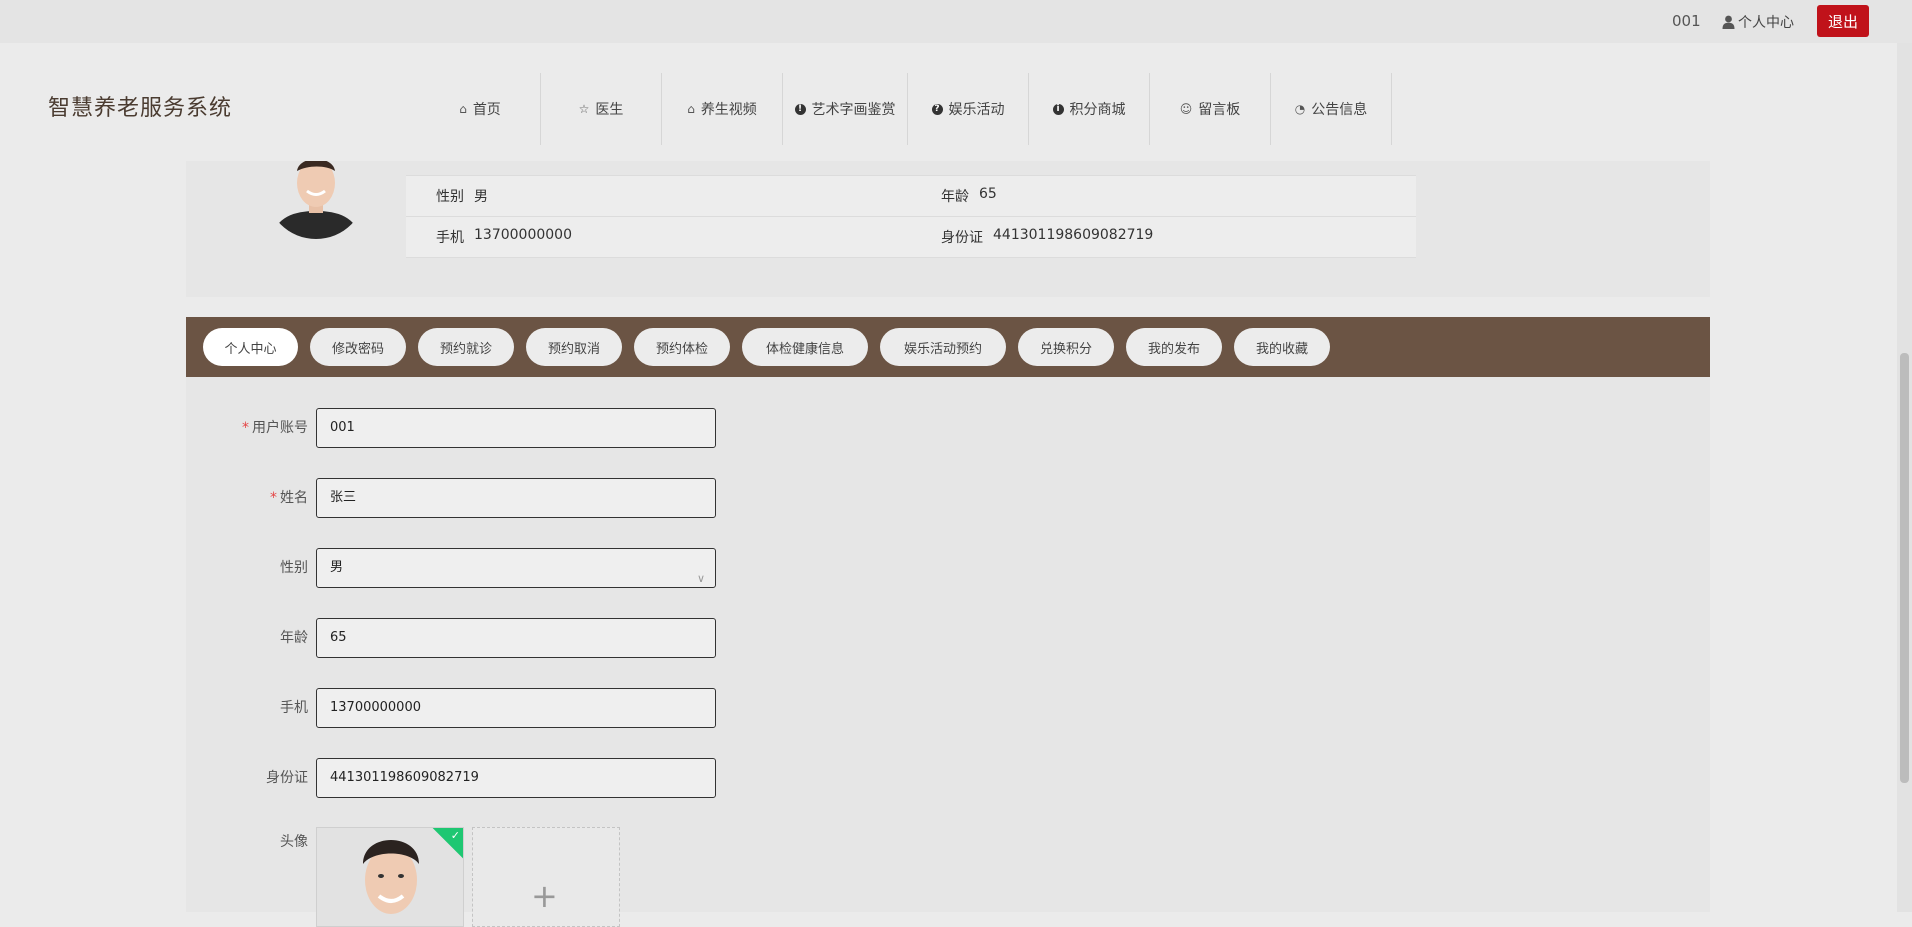 The image size is (1912, 927). I want to click on tab-checkup-health-info: 体检健康信息, so click(805, 347).